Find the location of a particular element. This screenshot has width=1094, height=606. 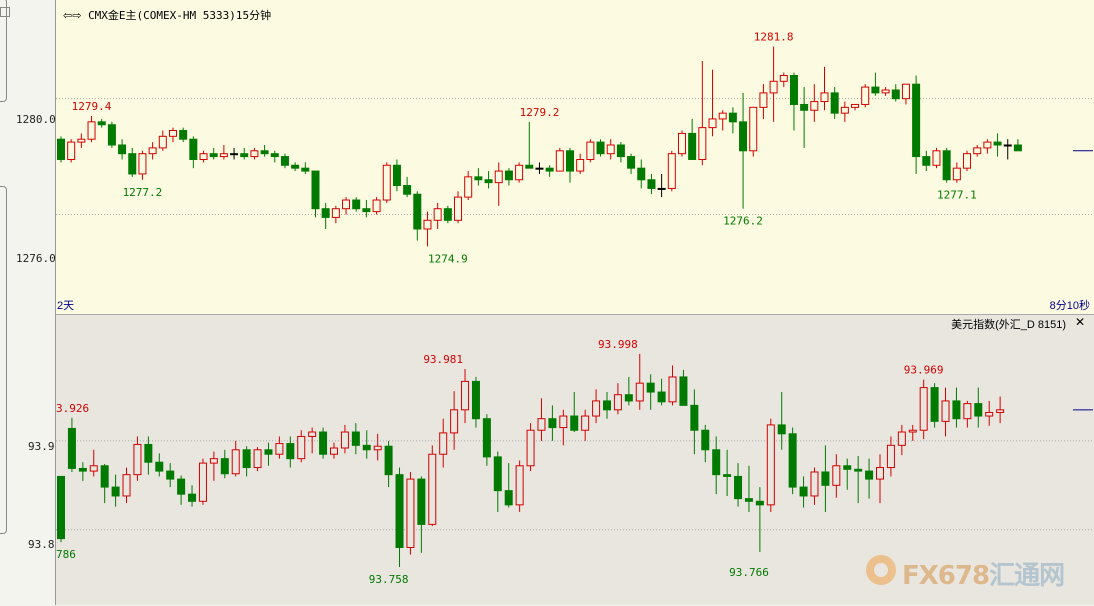

price-annotation-6: 93.969 is located at coordinates (924, 370).